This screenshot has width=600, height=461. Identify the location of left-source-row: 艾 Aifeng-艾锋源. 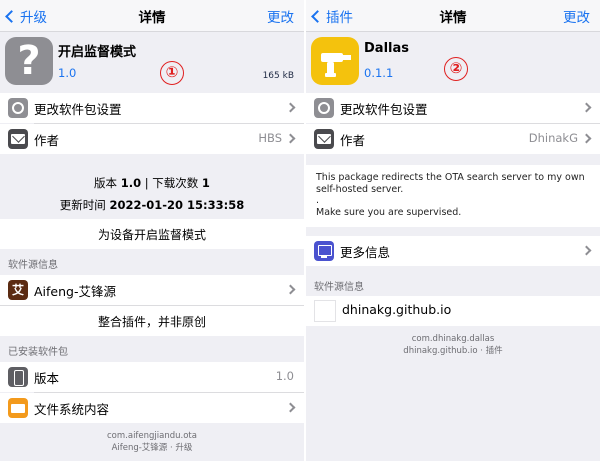
(152, 290).